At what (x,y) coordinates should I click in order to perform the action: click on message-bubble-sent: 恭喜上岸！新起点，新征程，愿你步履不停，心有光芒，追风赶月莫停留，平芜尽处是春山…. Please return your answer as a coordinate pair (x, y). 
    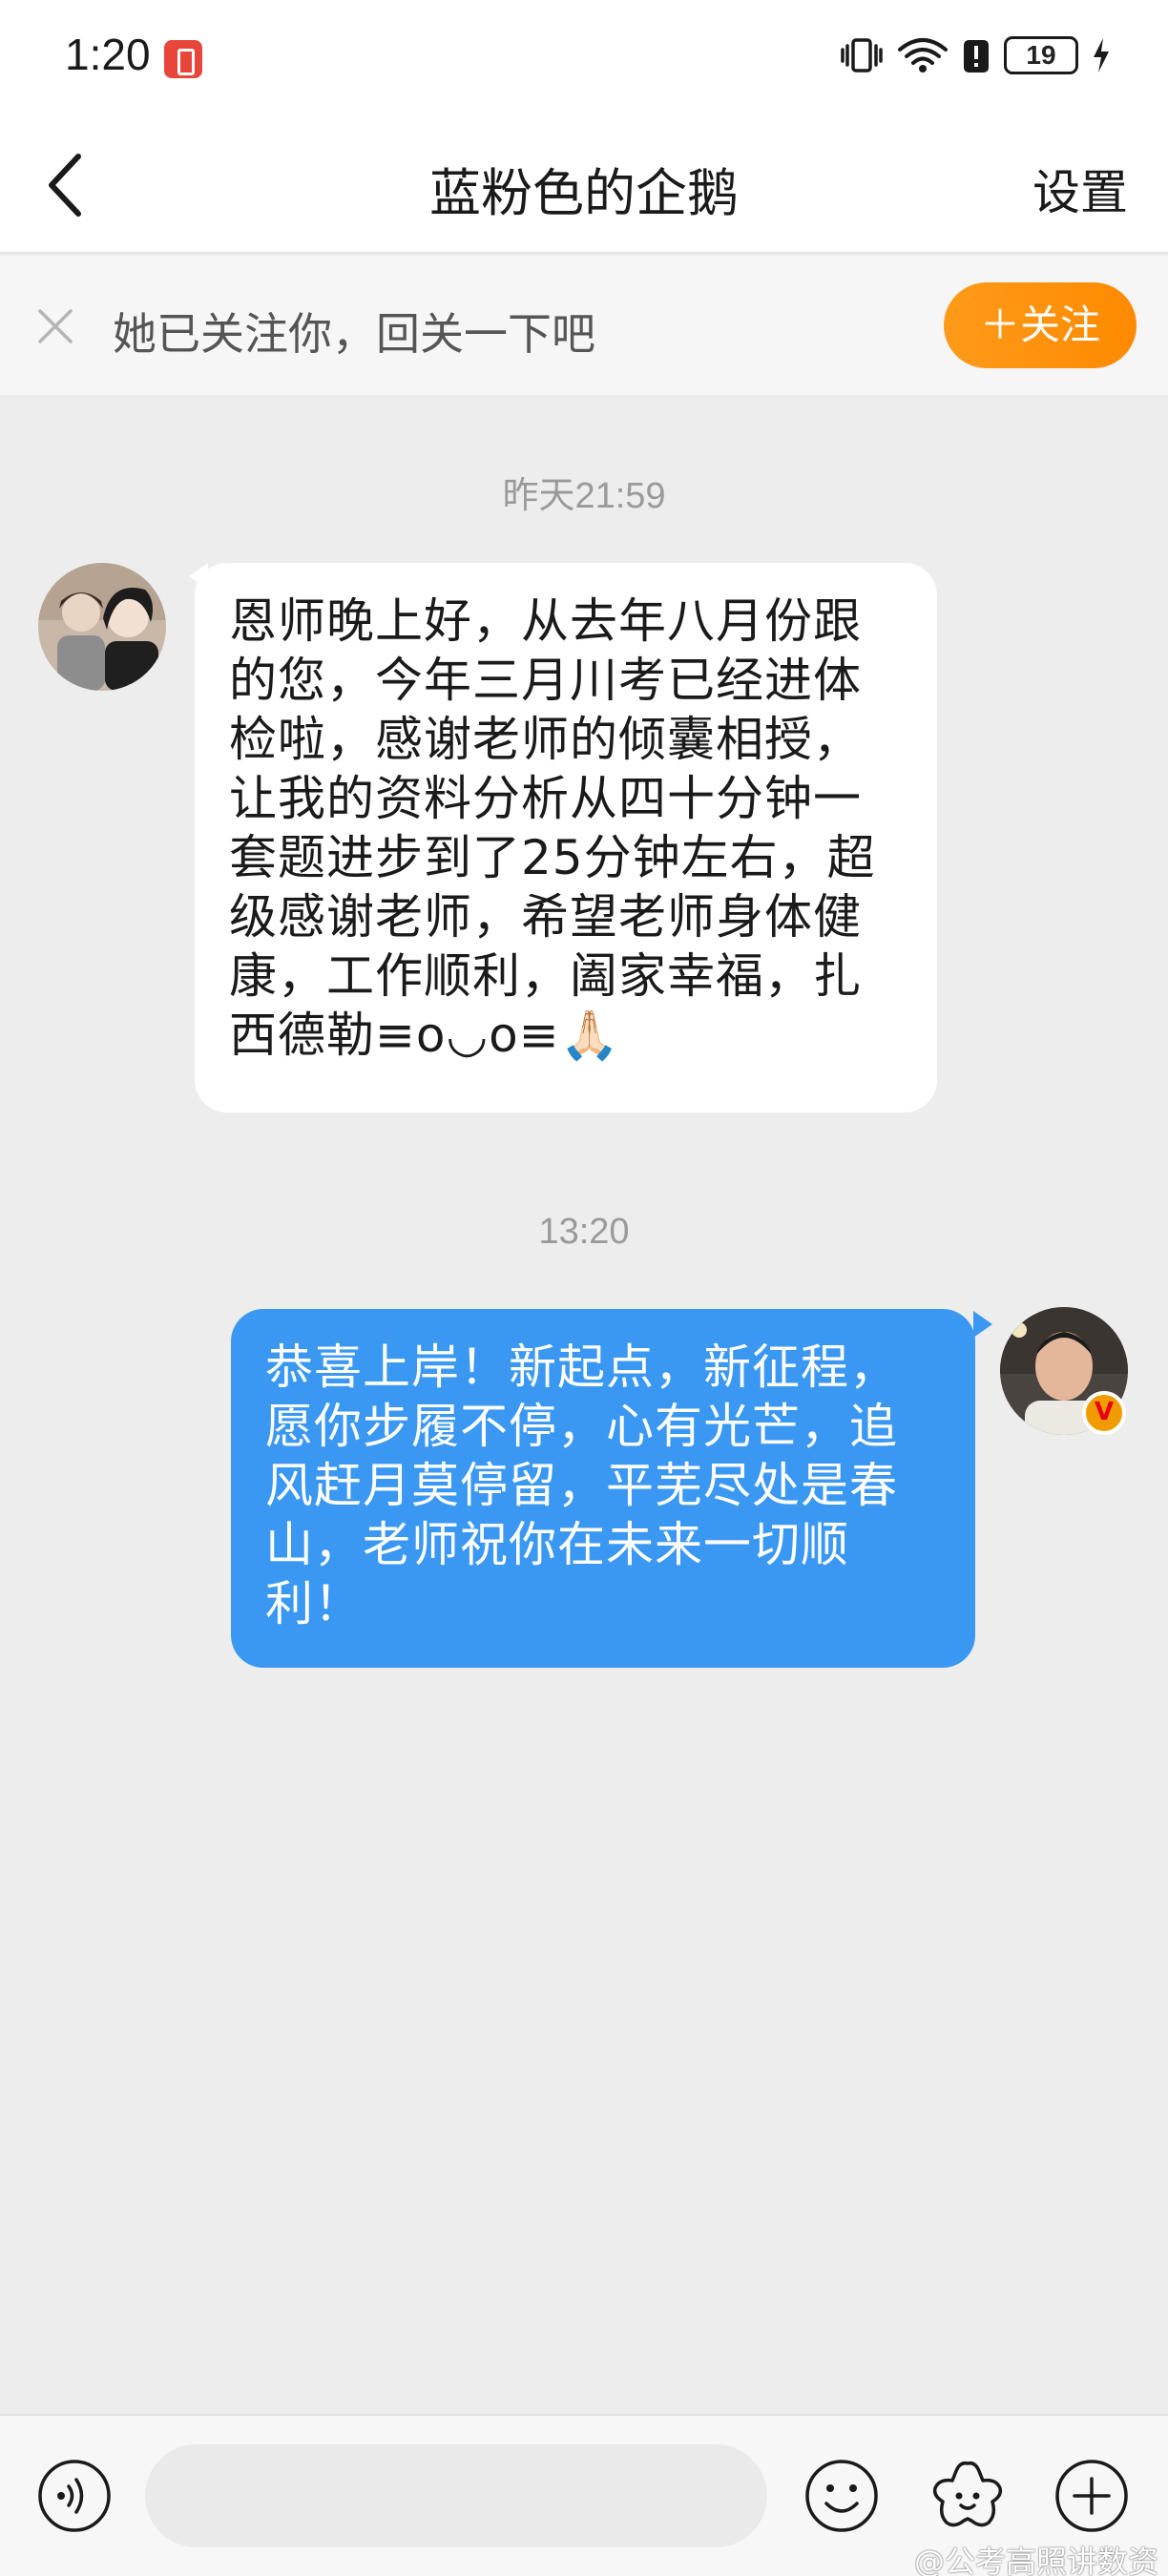
    Looking at the image, I should click on (603, 1488).